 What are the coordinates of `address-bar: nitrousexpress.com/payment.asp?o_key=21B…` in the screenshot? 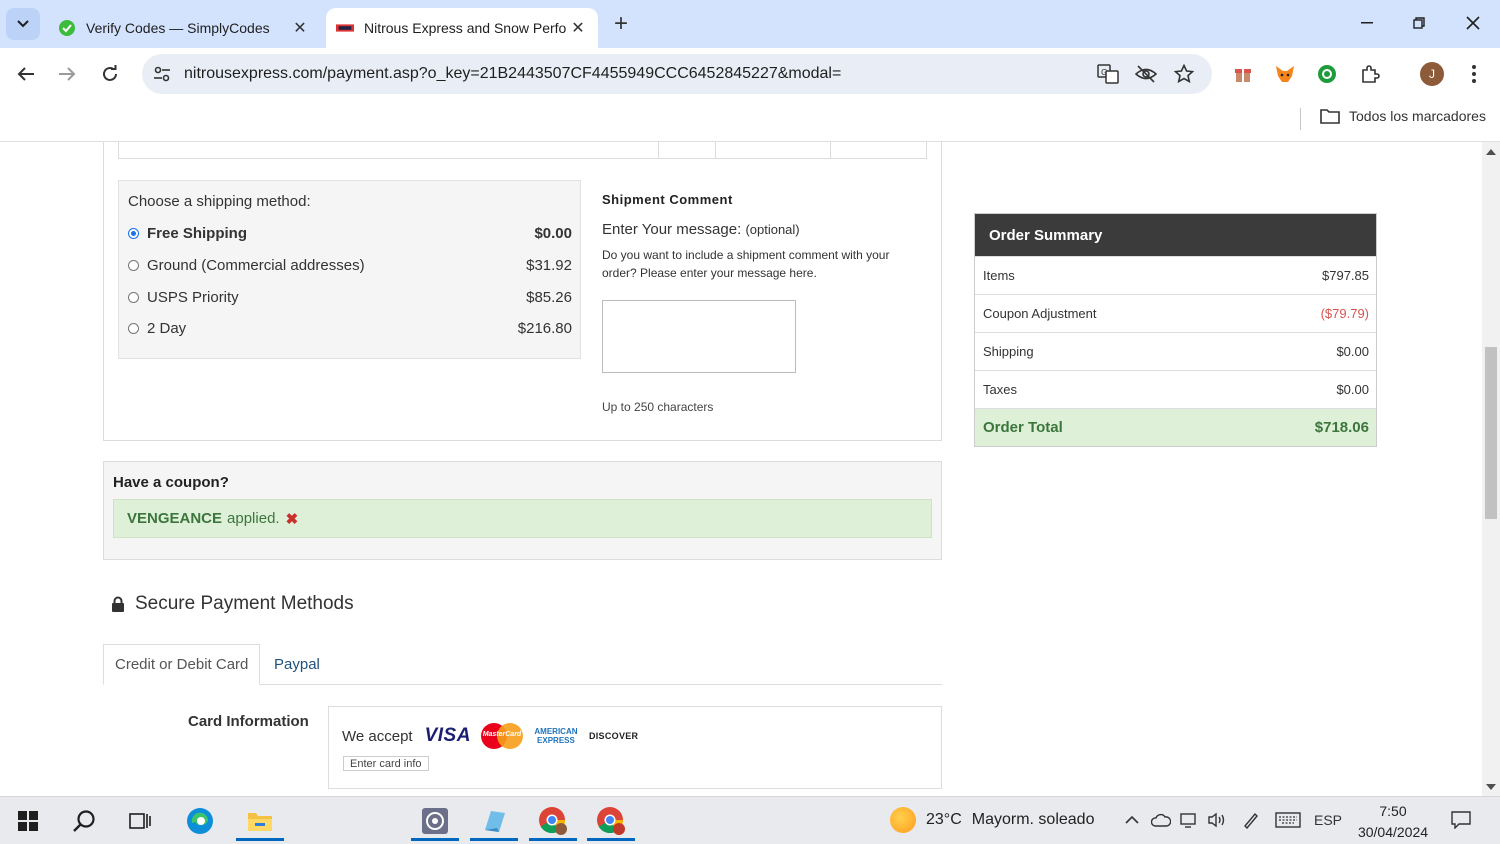 It's located at (677, 74).